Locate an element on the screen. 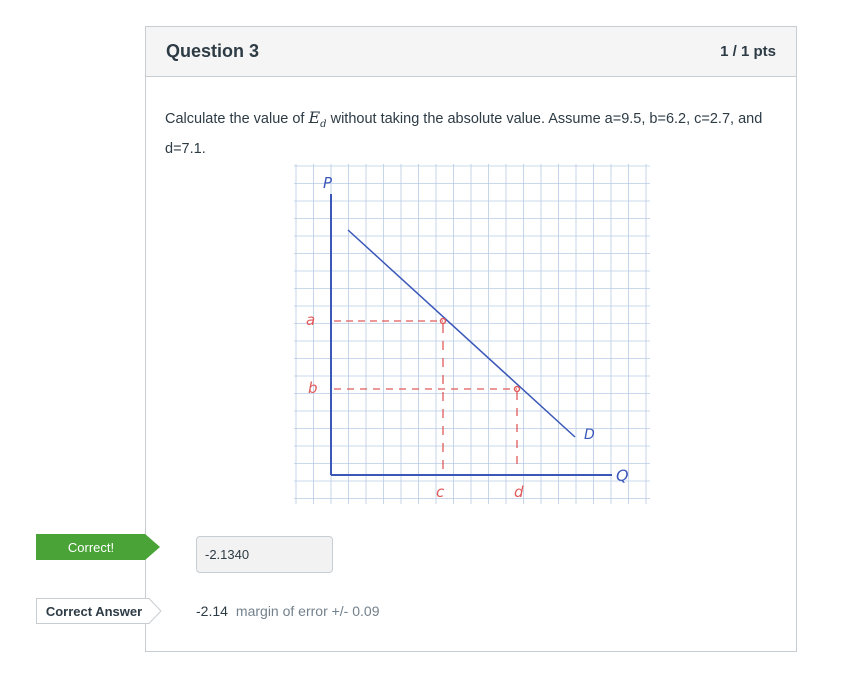 The width and height of the screenshot is (862, 681). p-axis-label: P is located at coordinates (328, 183).